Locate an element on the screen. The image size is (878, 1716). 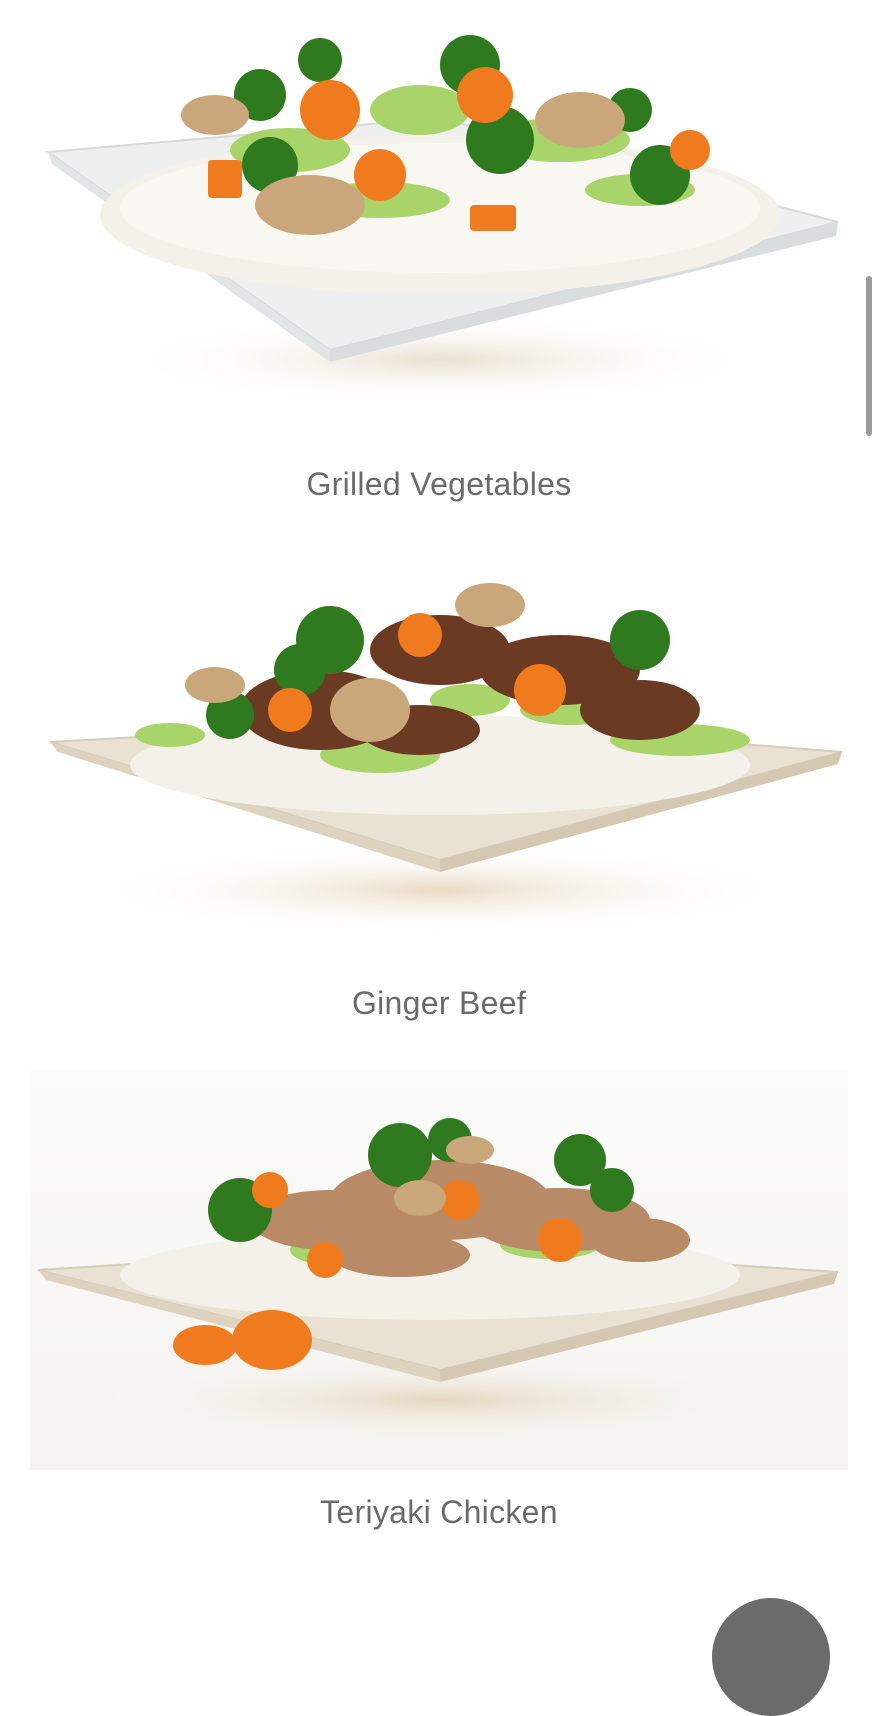
dish-name: Ginger Beef is located at coordinates (439, 1003).